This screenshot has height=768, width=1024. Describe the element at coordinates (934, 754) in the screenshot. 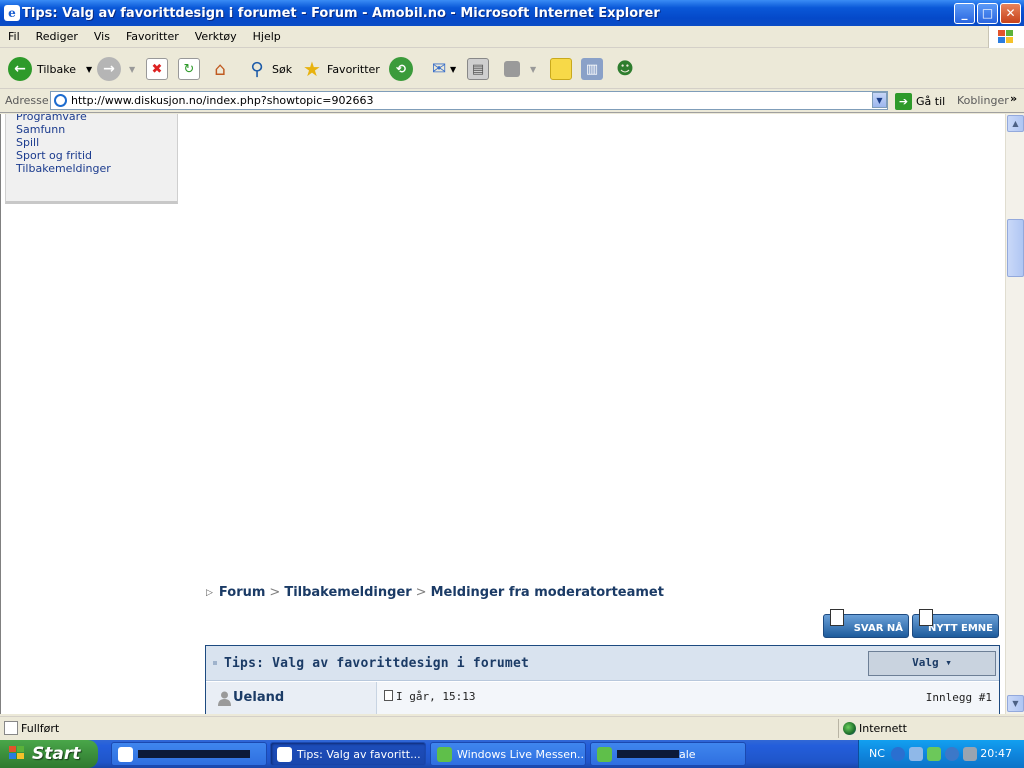

I see `messenger-tray-icon` at that location.